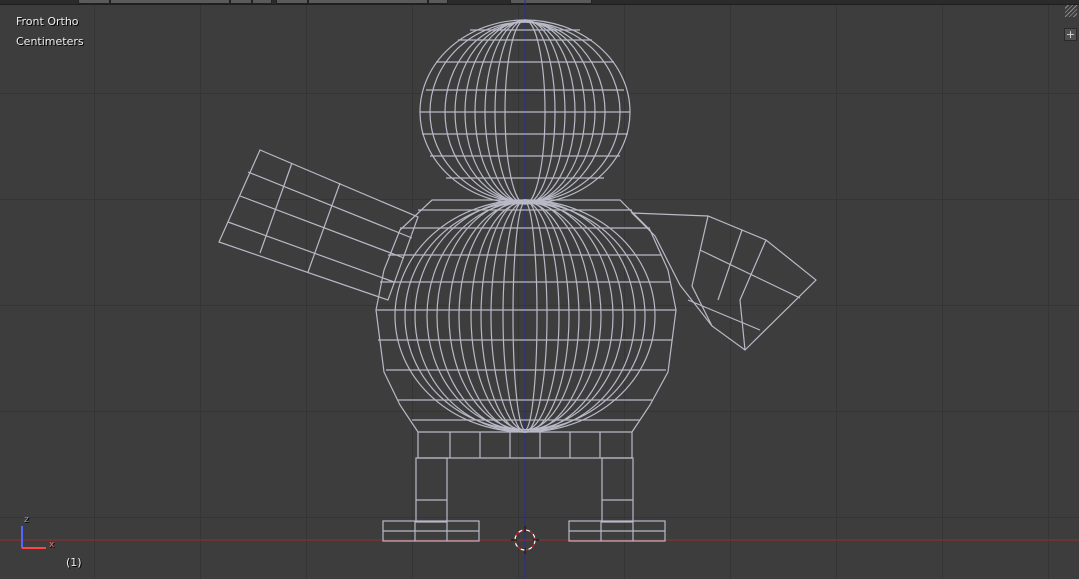 This screenshot has width=1079, height=579. Describe the element at coordinates (1071, 11) in the screenshot. I see `area-split-hatch-icon` at that location.